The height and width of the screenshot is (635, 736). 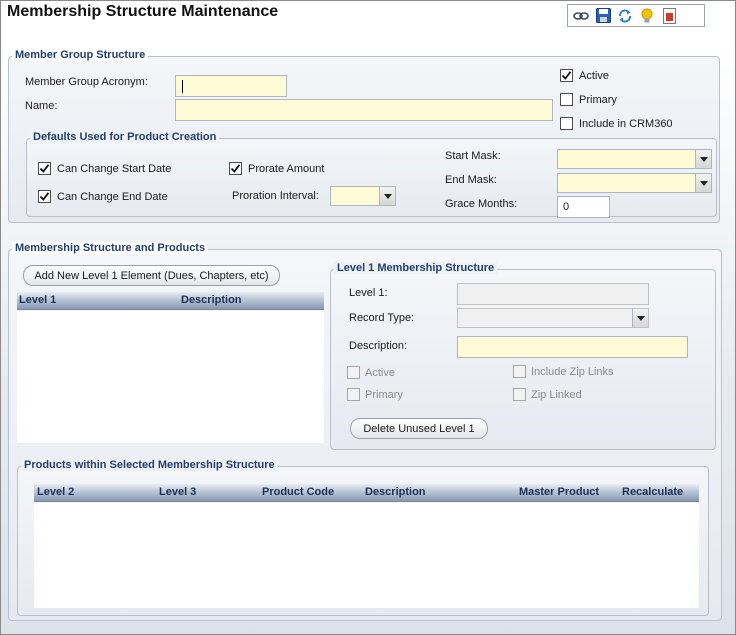 I want to click on toolbar, so click(x=636, y=15).